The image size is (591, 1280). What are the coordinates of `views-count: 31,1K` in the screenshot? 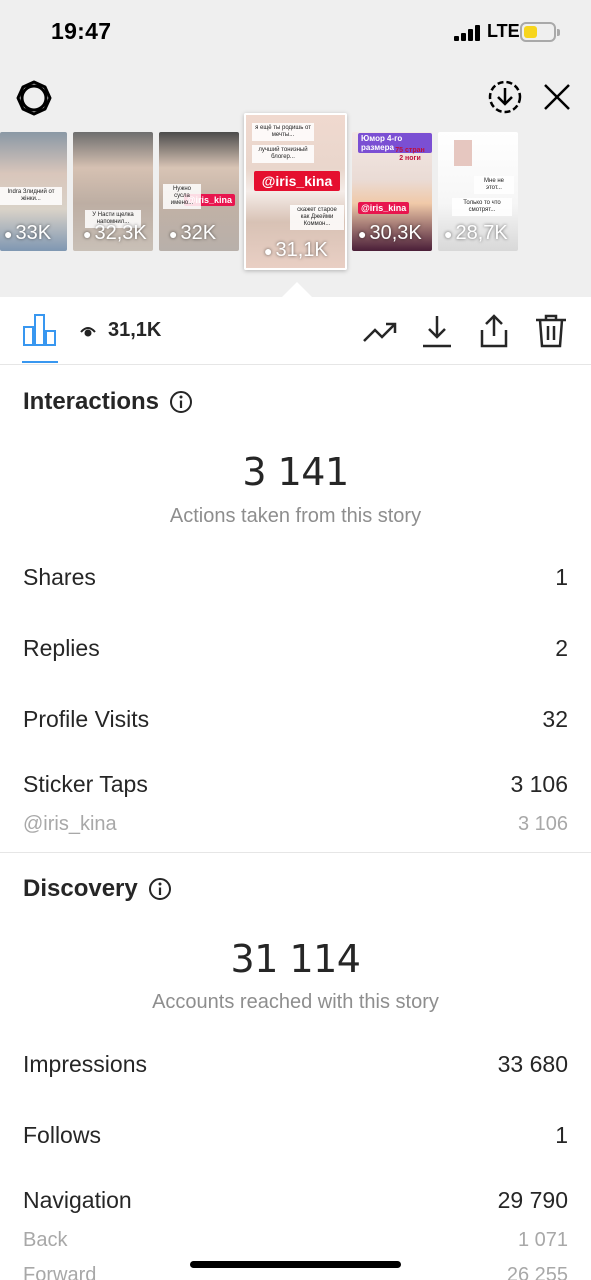 It's located at (135, 330).